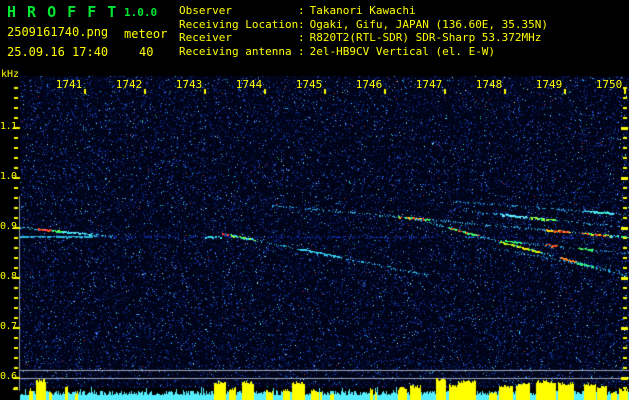 The image size is (629, 400). I want to click on info-label: Receiver, so click(205, 37).